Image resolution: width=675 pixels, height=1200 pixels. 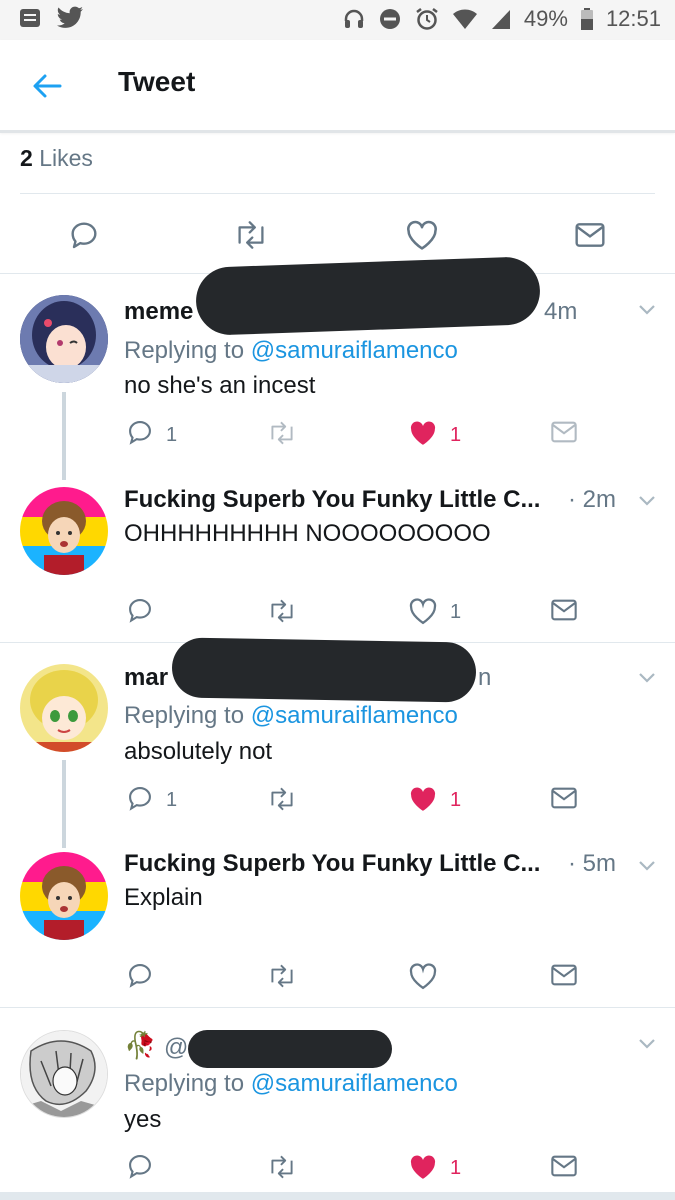 I want to click on timestamp: · 5m, so click(x=592, y=864).